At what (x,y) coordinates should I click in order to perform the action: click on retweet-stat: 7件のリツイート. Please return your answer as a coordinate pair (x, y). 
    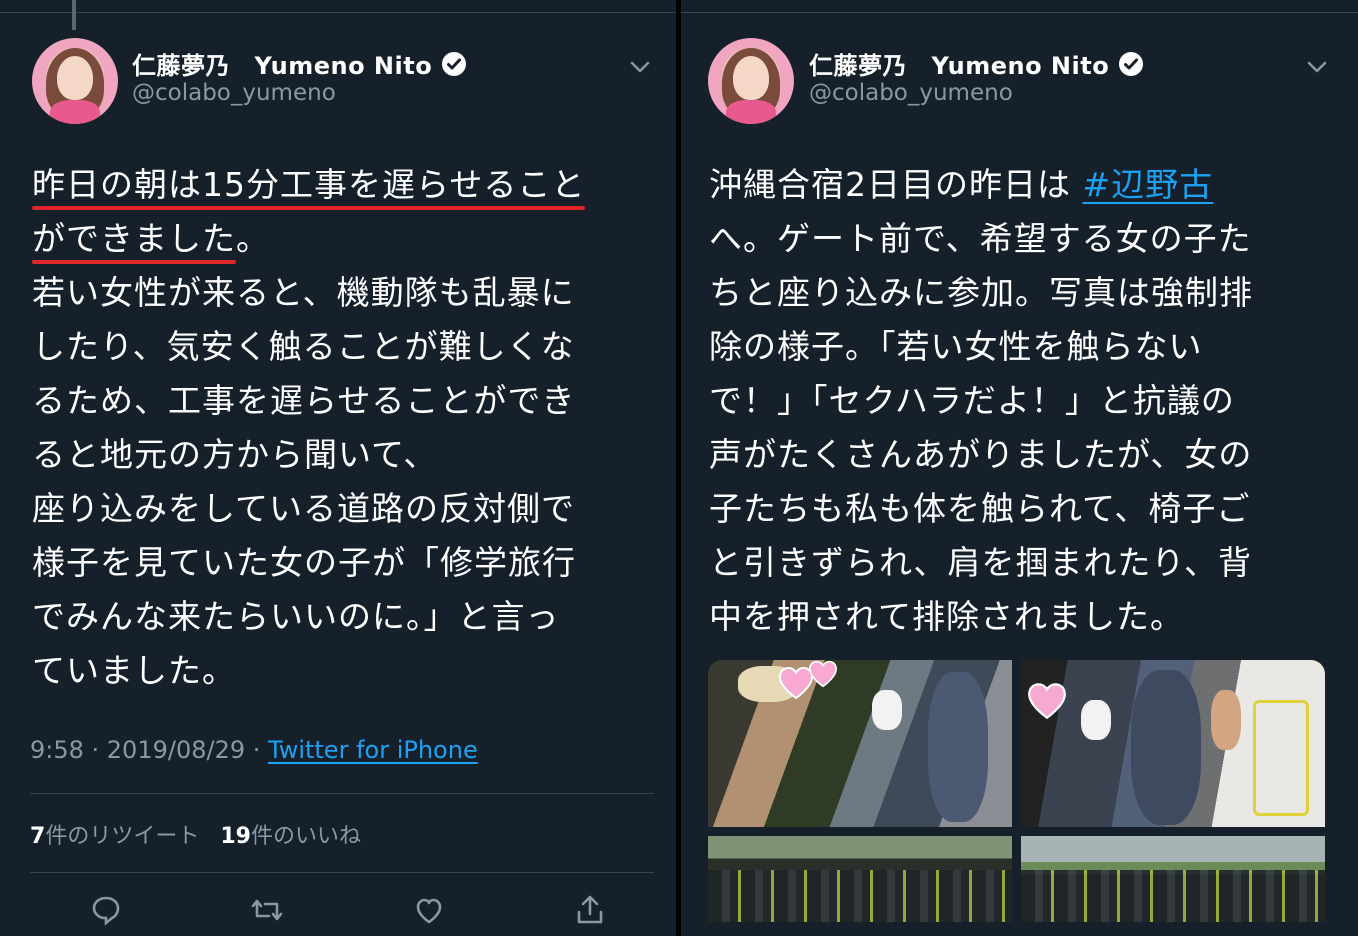
    Looking at the image, I should click on (114, 836).